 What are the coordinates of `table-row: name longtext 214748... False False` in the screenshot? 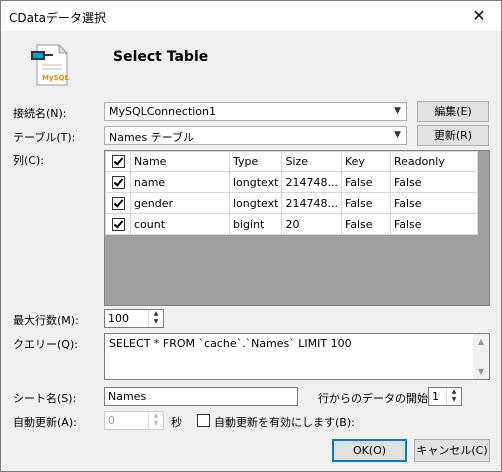 It's located at (291, 182).